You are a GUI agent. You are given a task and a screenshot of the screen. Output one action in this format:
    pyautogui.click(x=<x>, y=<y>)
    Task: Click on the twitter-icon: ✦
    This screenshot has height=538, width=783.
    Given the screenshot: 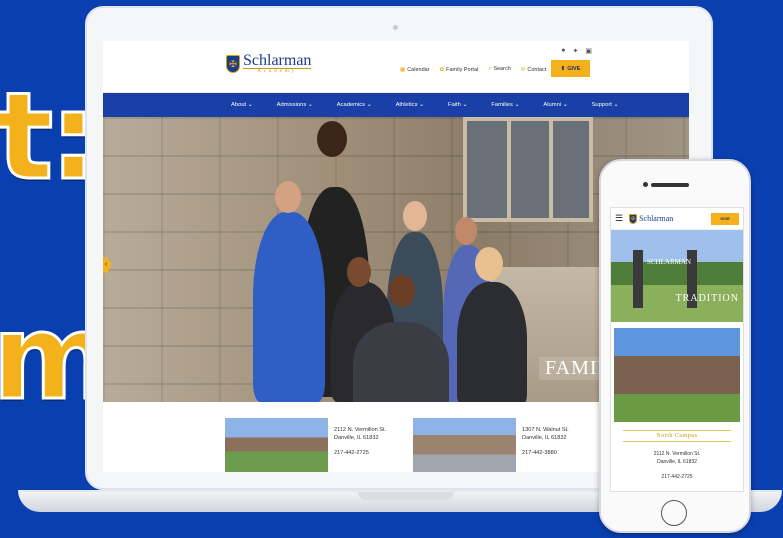 What is the action you would take?
    pyautogui.click(x=576, y=51)
    